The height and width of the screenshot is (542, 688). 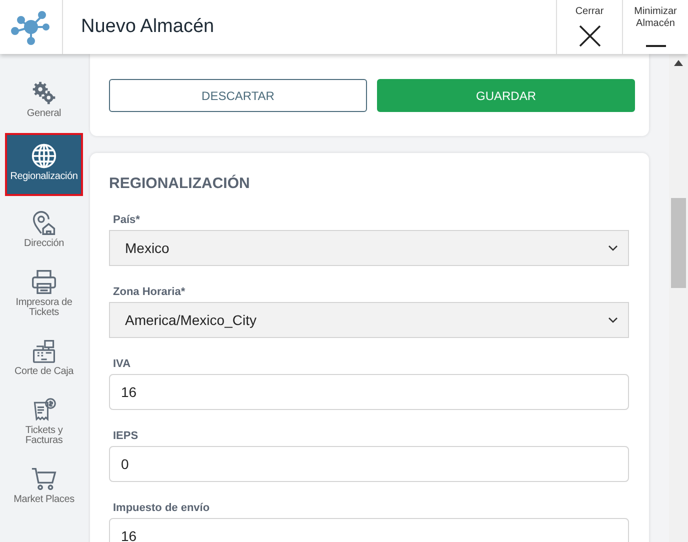 I want to click on sidebar-item: Market Places, so click(x=44, y=485).